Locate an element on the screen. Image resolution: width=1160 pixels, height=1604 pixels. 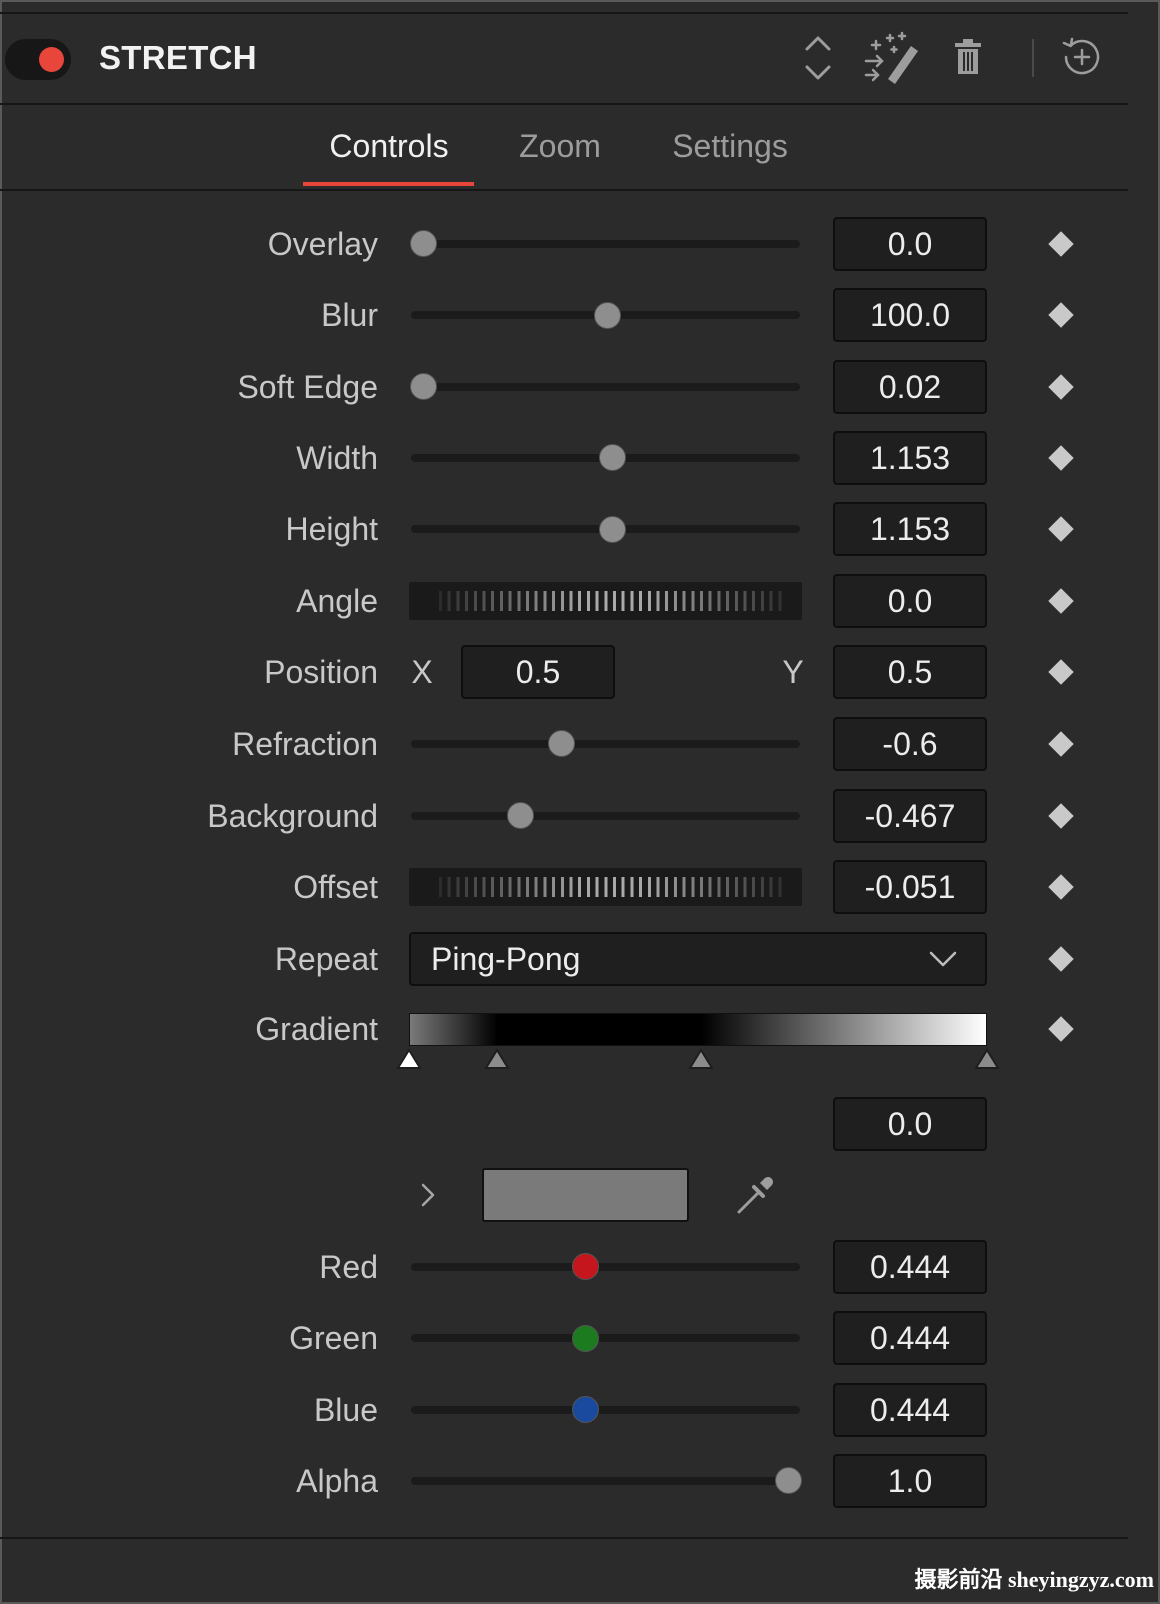
alpha-slider is located at coordinates (606, 1481).